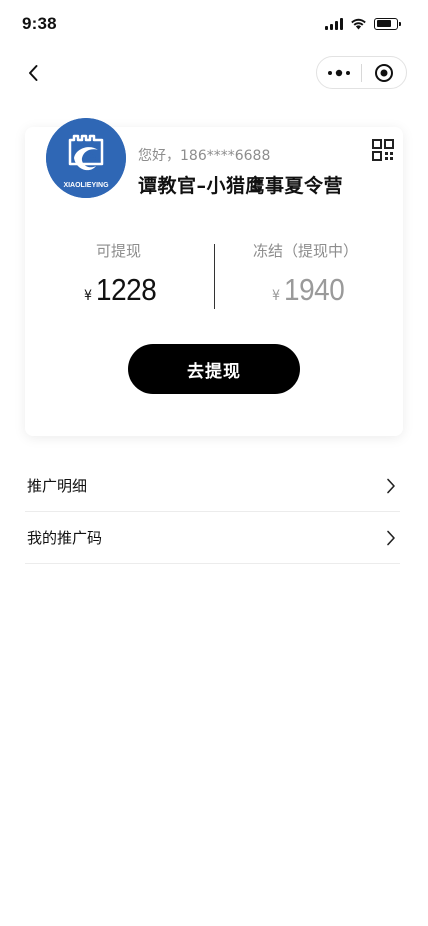  I want to click on chevron-left-icon, so click(33, 73).